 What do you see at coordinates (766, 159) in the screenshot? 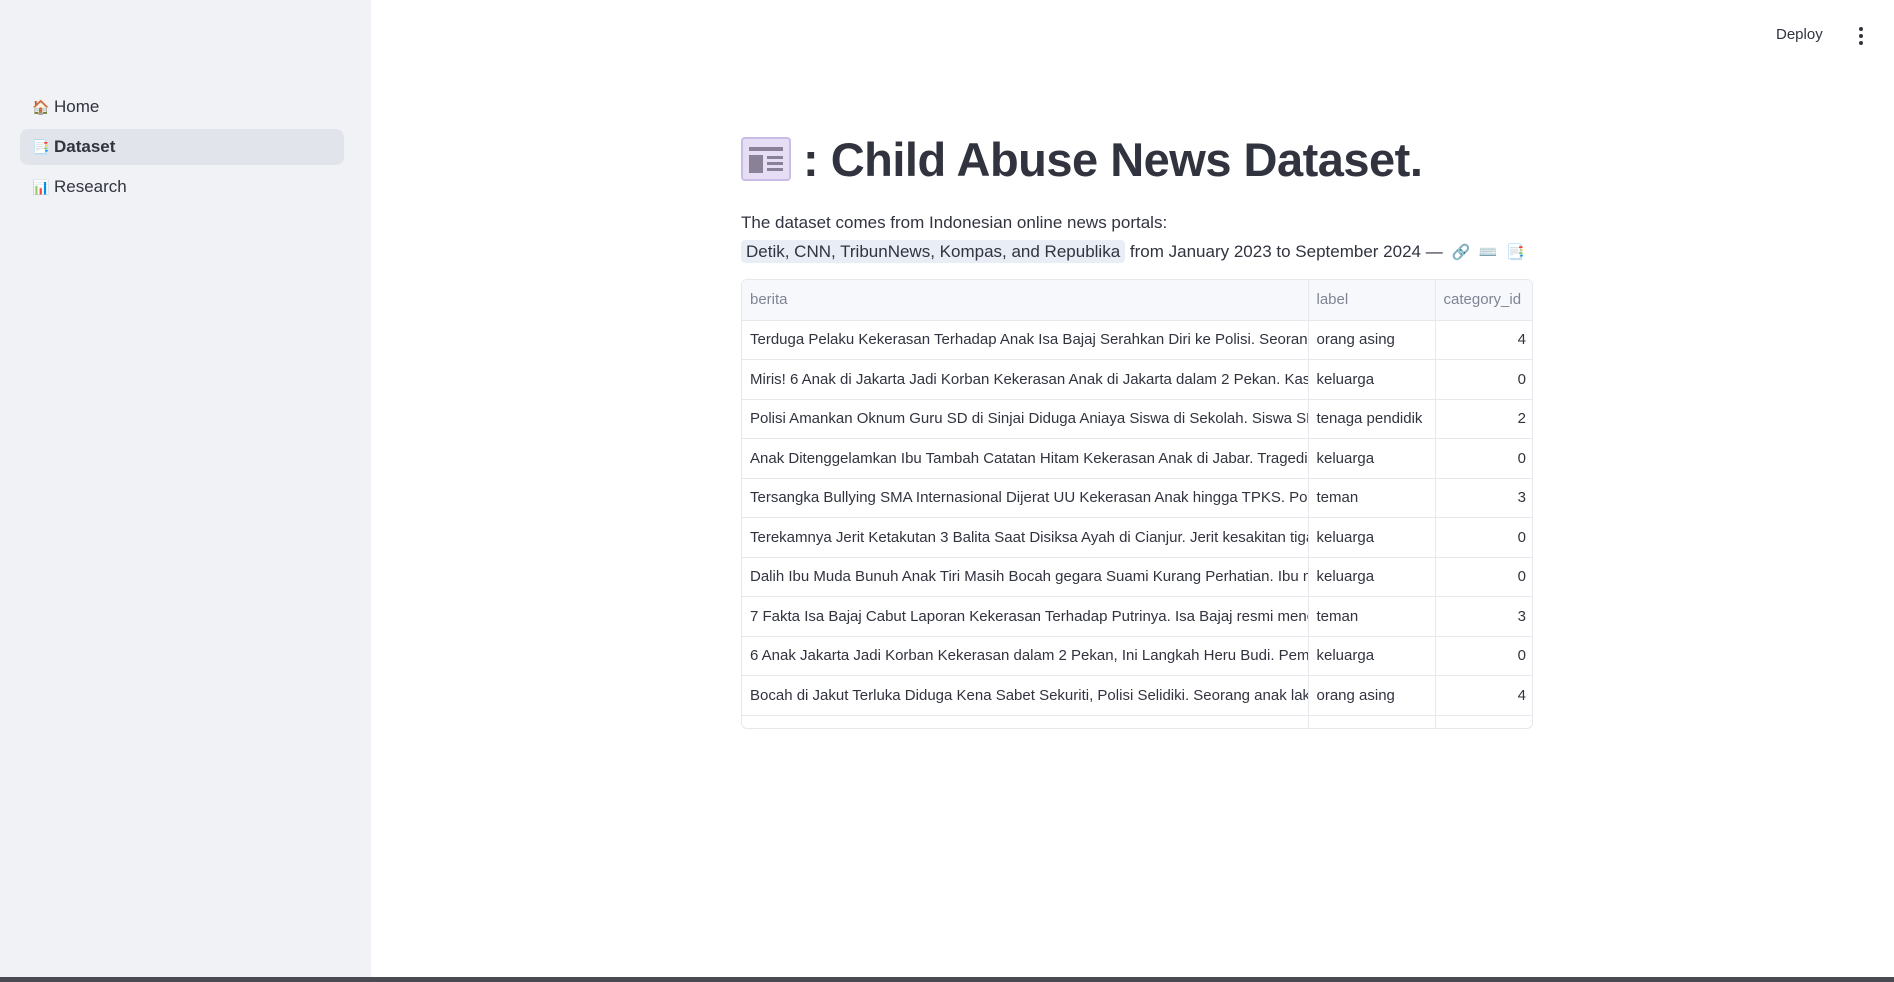
I see `newspaper-icon` at bounding box center [766, 159].